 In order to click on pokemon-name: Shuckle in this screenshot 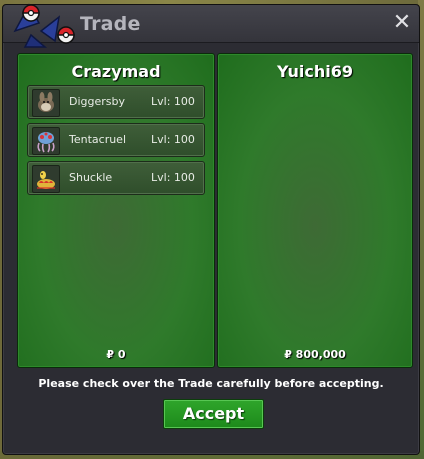, I will do `click(91, 177)`.